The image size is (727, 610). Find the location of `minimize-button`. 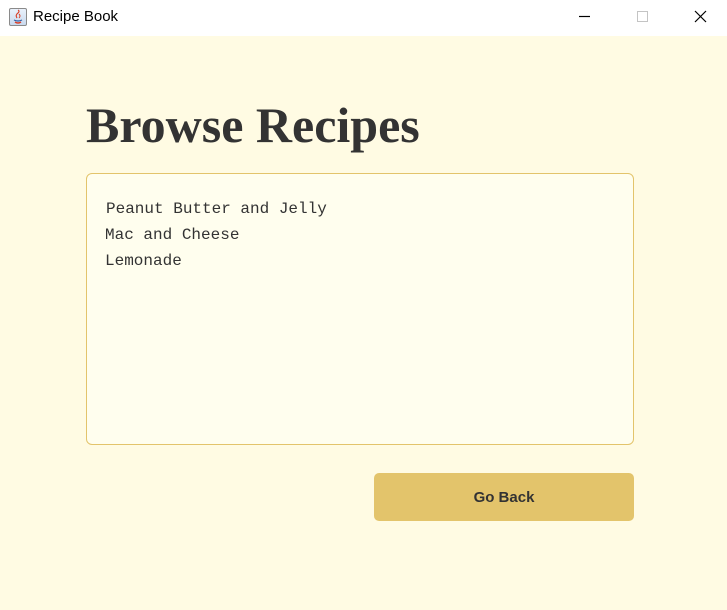

minimize-button is located at coordinates (585, 17).